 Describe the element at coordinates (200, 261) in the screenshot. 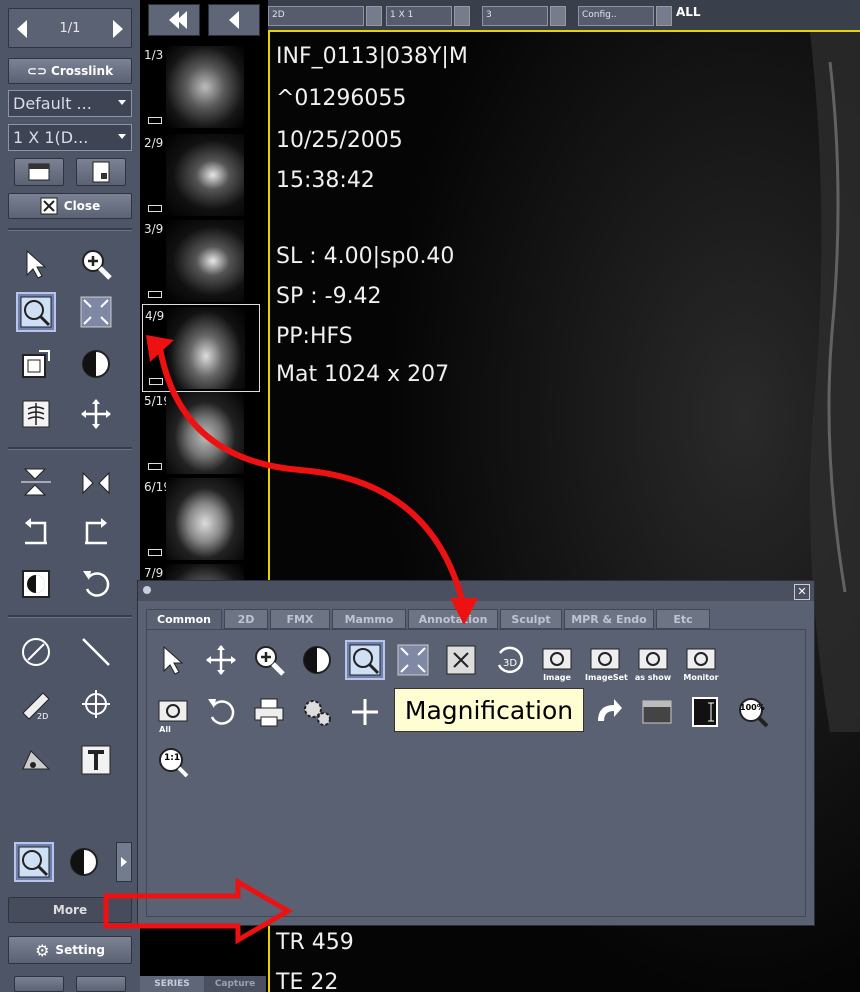

I see `series-thumbnail: 3/9` at that location.